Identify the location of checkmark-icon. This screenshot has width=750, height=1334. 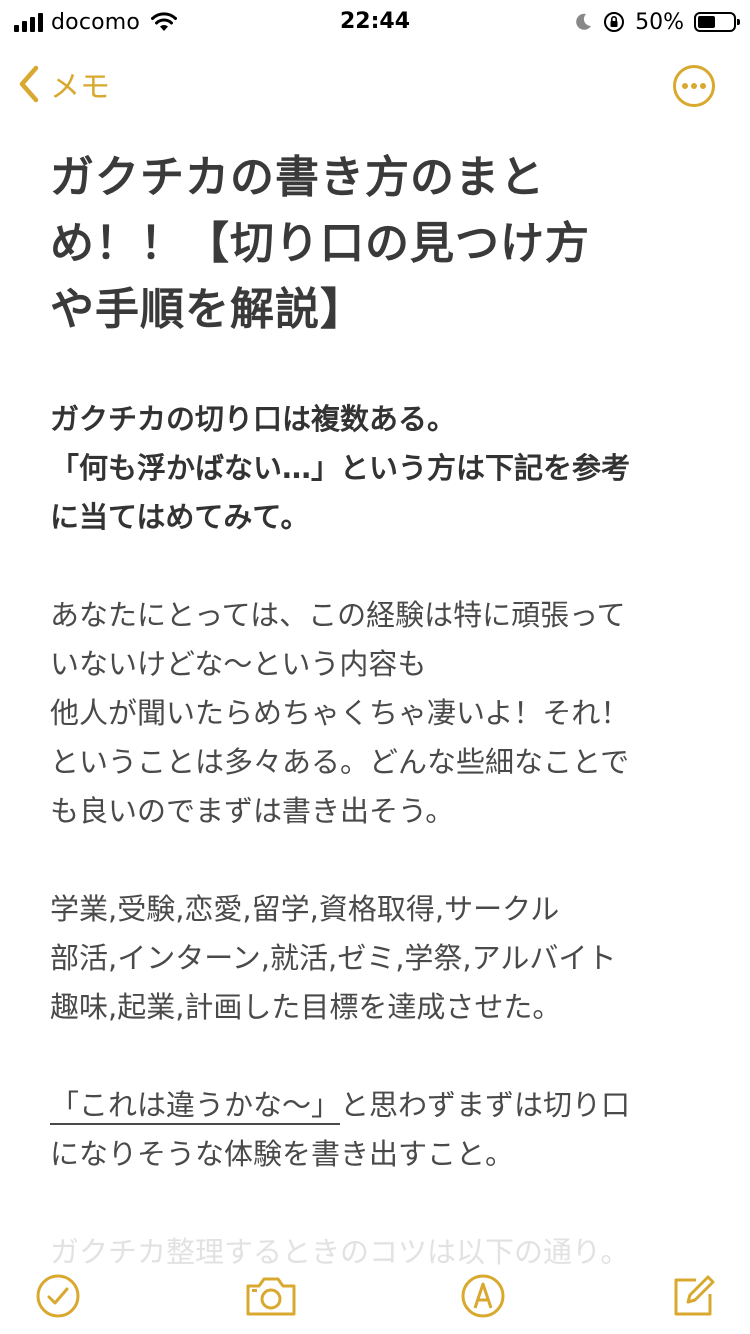
(58, 1296).